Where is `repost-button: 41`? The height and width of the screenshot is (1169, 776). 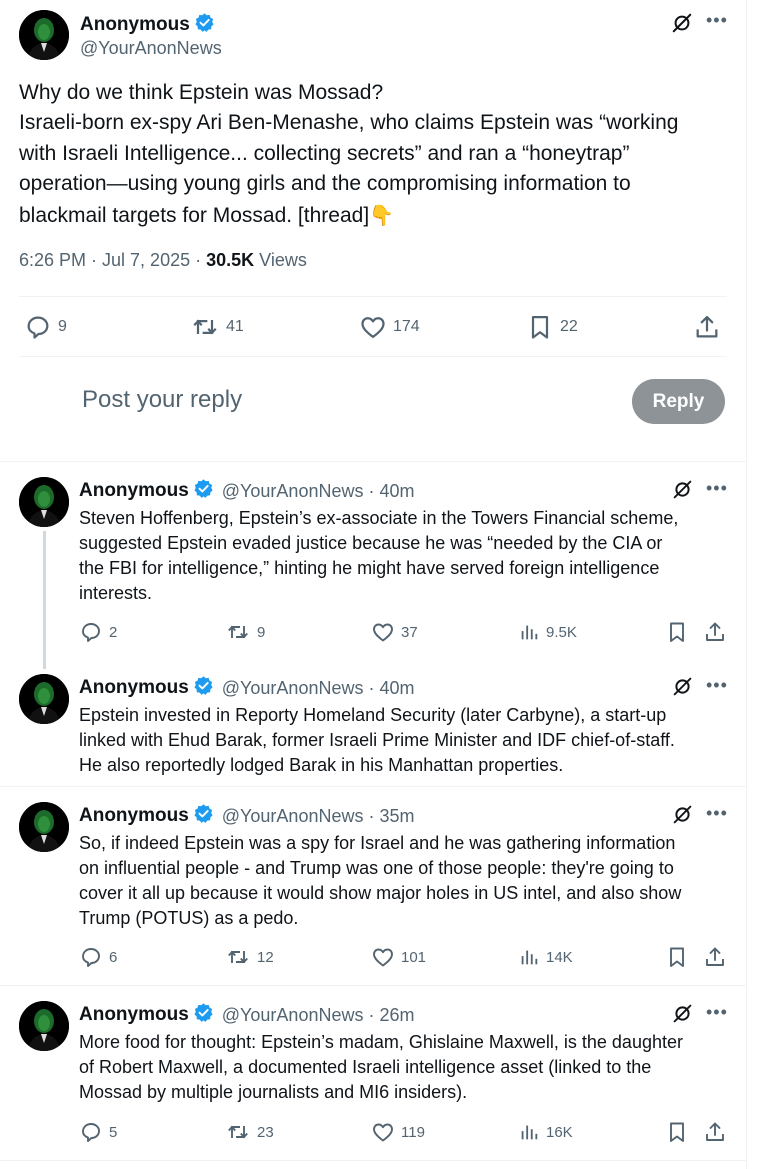
repost-button: 41 is located at coordinates (217, 327).